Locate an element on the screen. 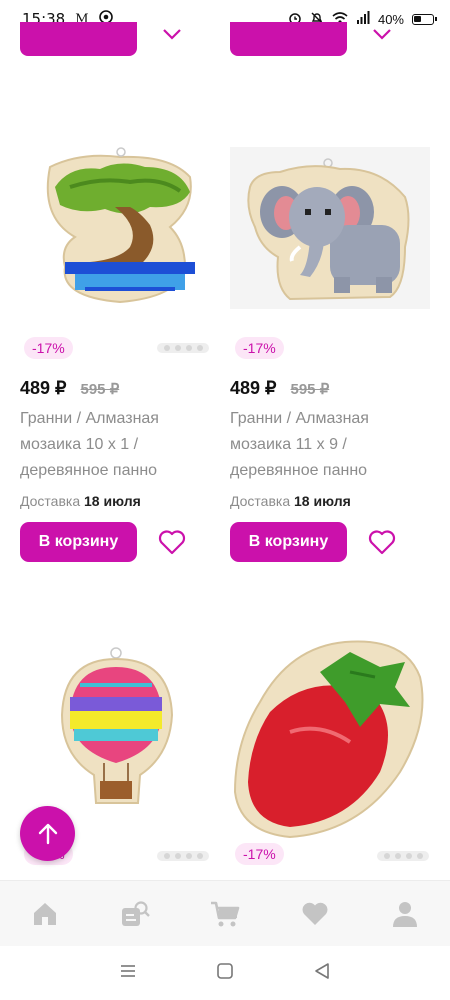  home-button-icon is located at coordinates (225, 973).